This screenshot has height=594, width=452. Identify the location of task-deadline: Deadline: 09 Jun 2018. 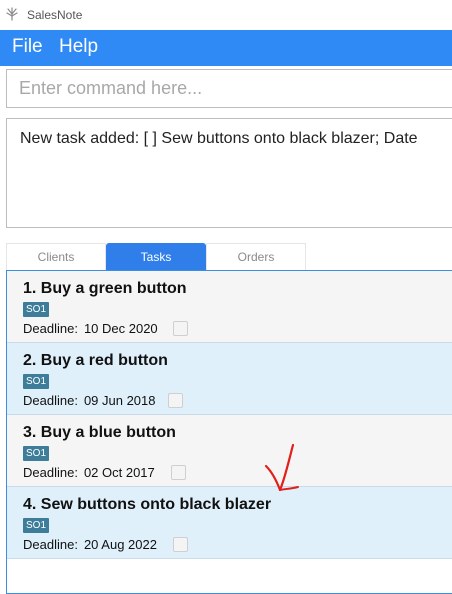
(89, 400).